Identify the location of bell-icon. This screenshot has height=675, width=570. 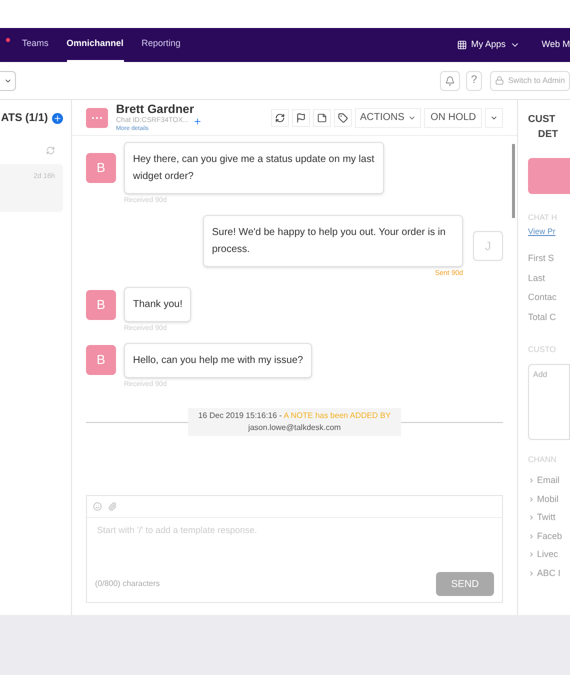
(450, 81).